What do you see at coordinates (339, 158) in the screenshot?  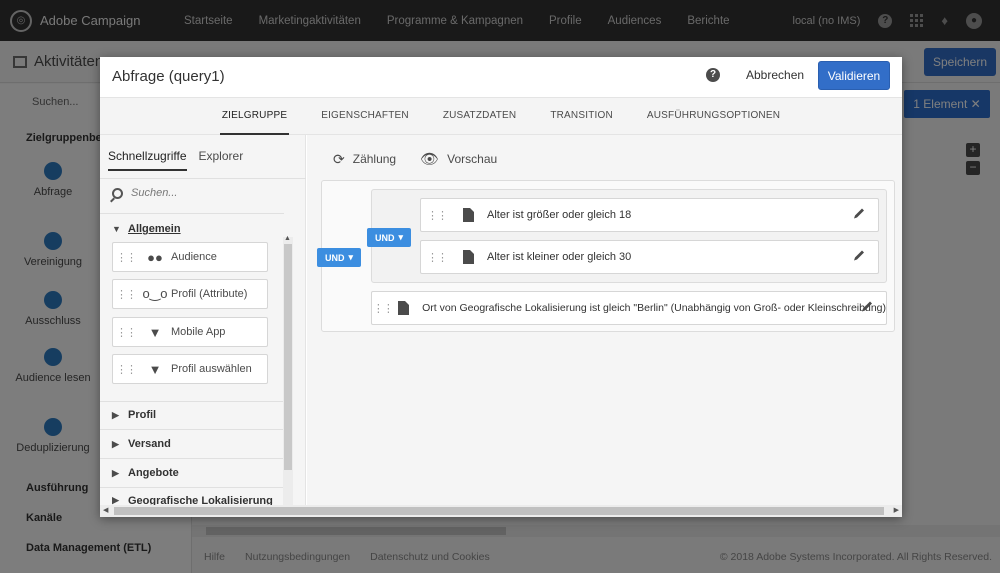 I see `refresh-icon: ⟳` at bounding box center [339, 158].